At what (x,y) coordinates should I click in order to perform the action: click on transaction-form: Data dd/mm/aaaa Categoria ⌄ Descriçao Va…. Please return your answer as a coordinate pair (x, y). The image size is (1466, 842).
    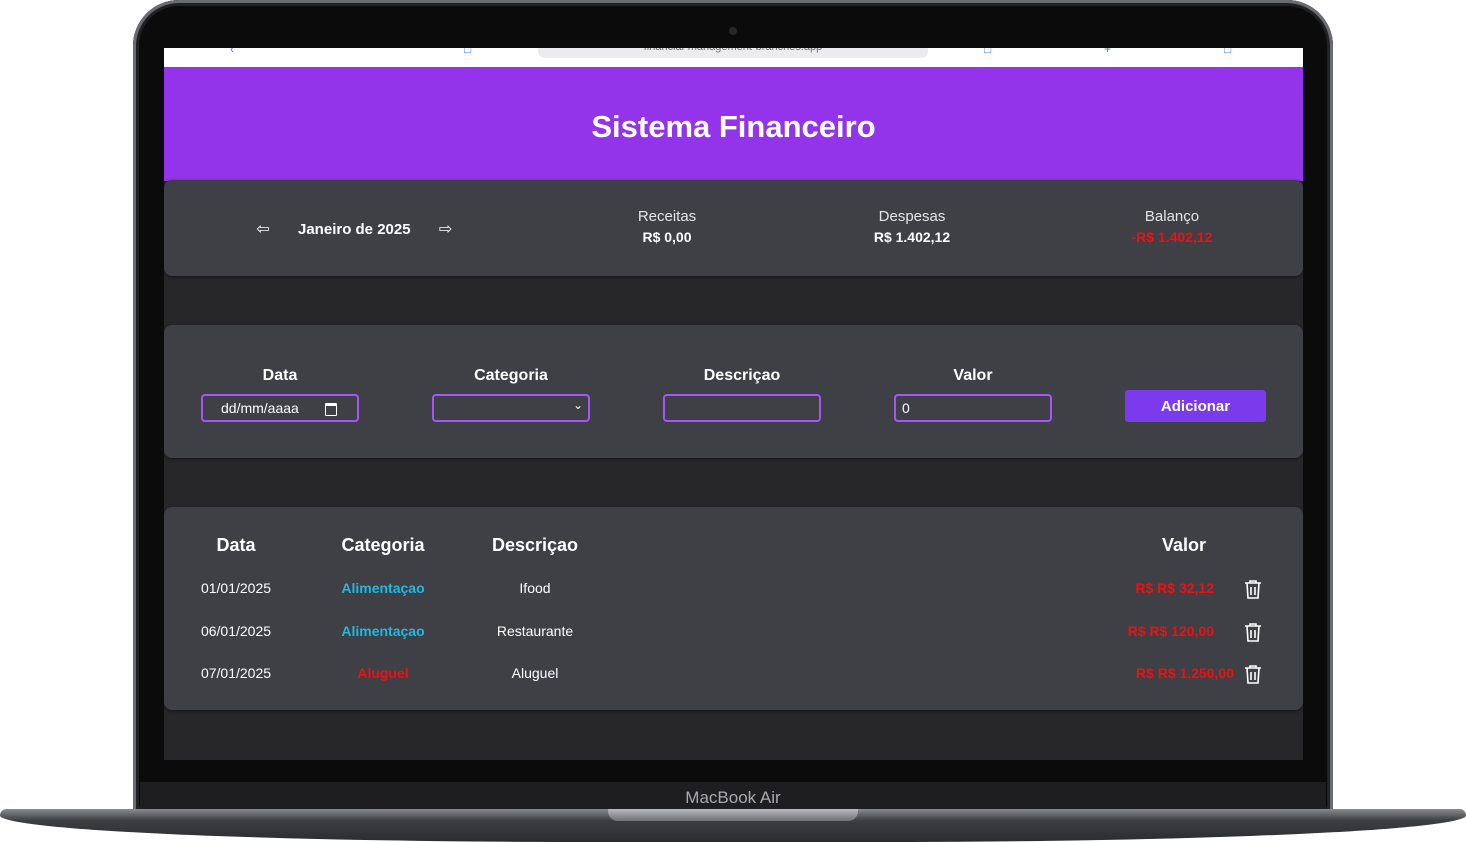
    Looking at the image, I should click on (733, 391).